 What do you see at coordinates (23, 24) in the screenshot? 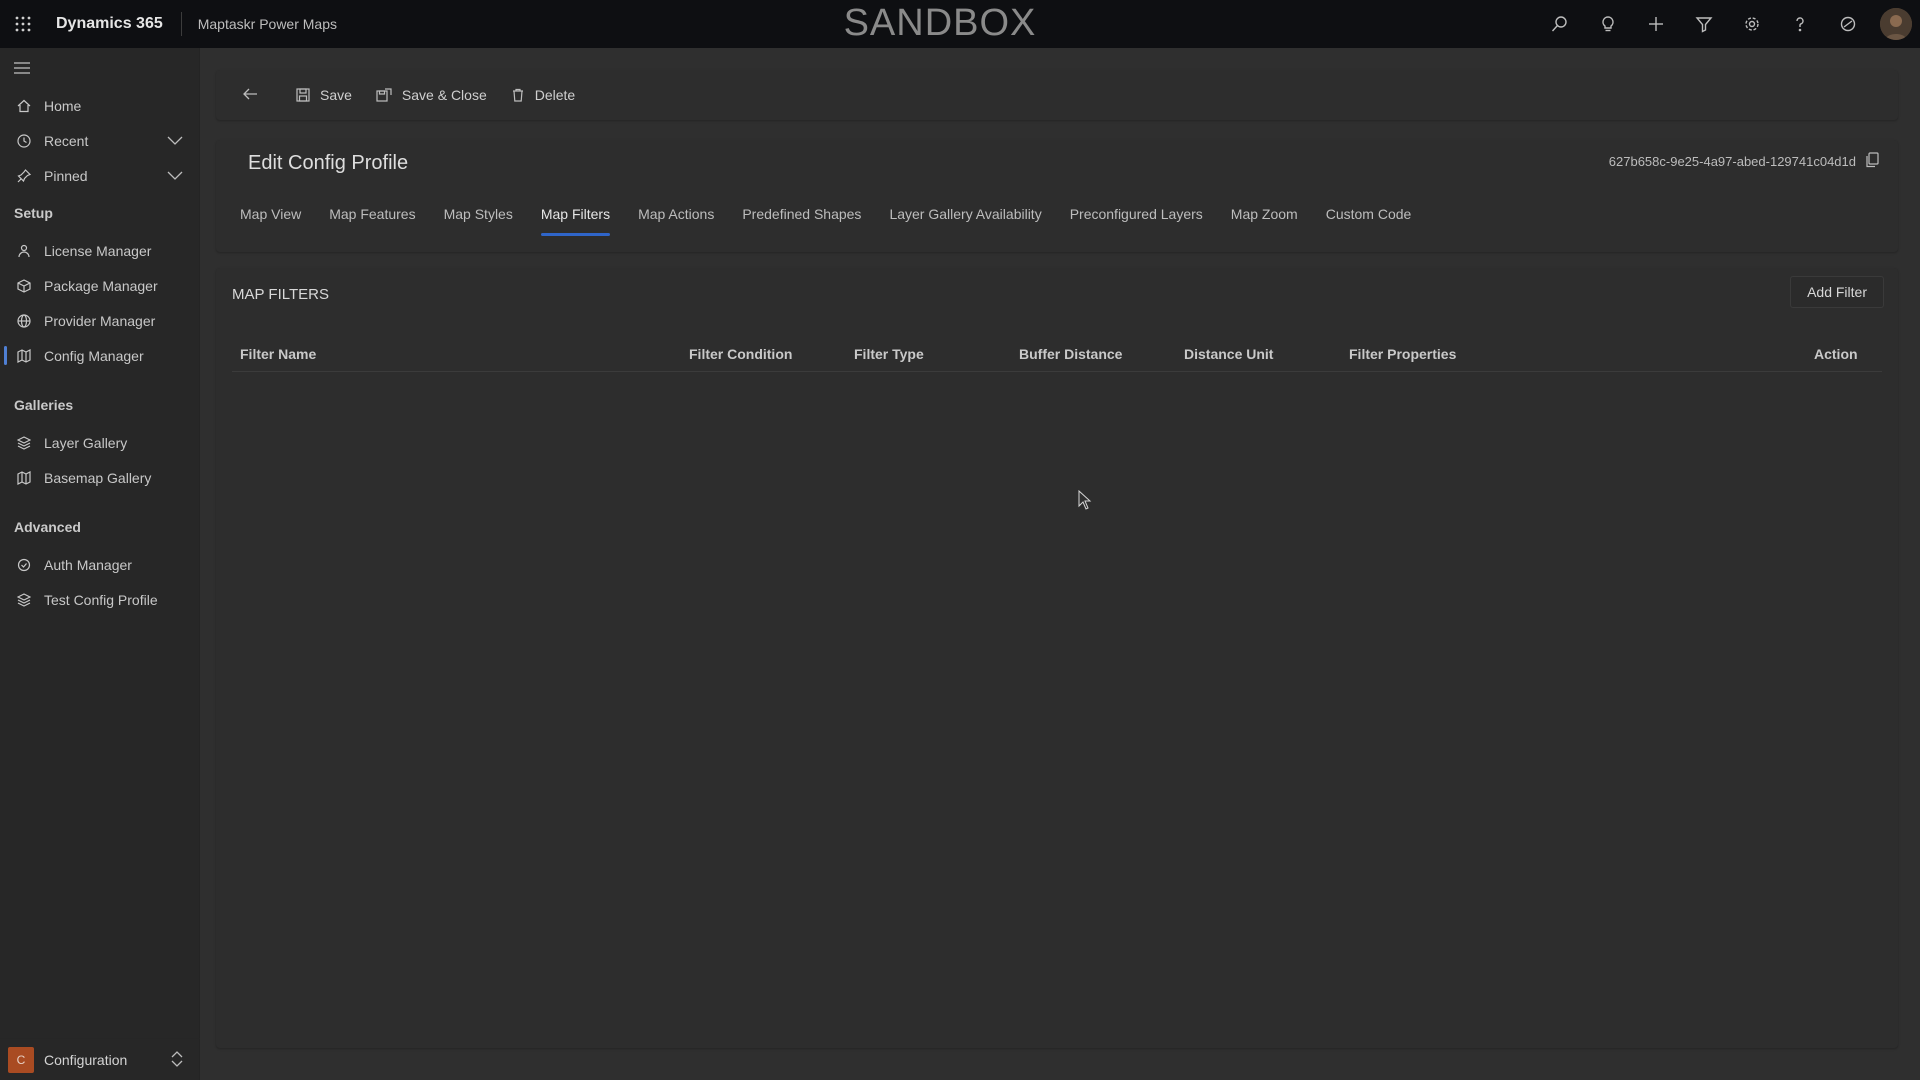
I see `app-launcher-icon` at bounding box center [23, 24].